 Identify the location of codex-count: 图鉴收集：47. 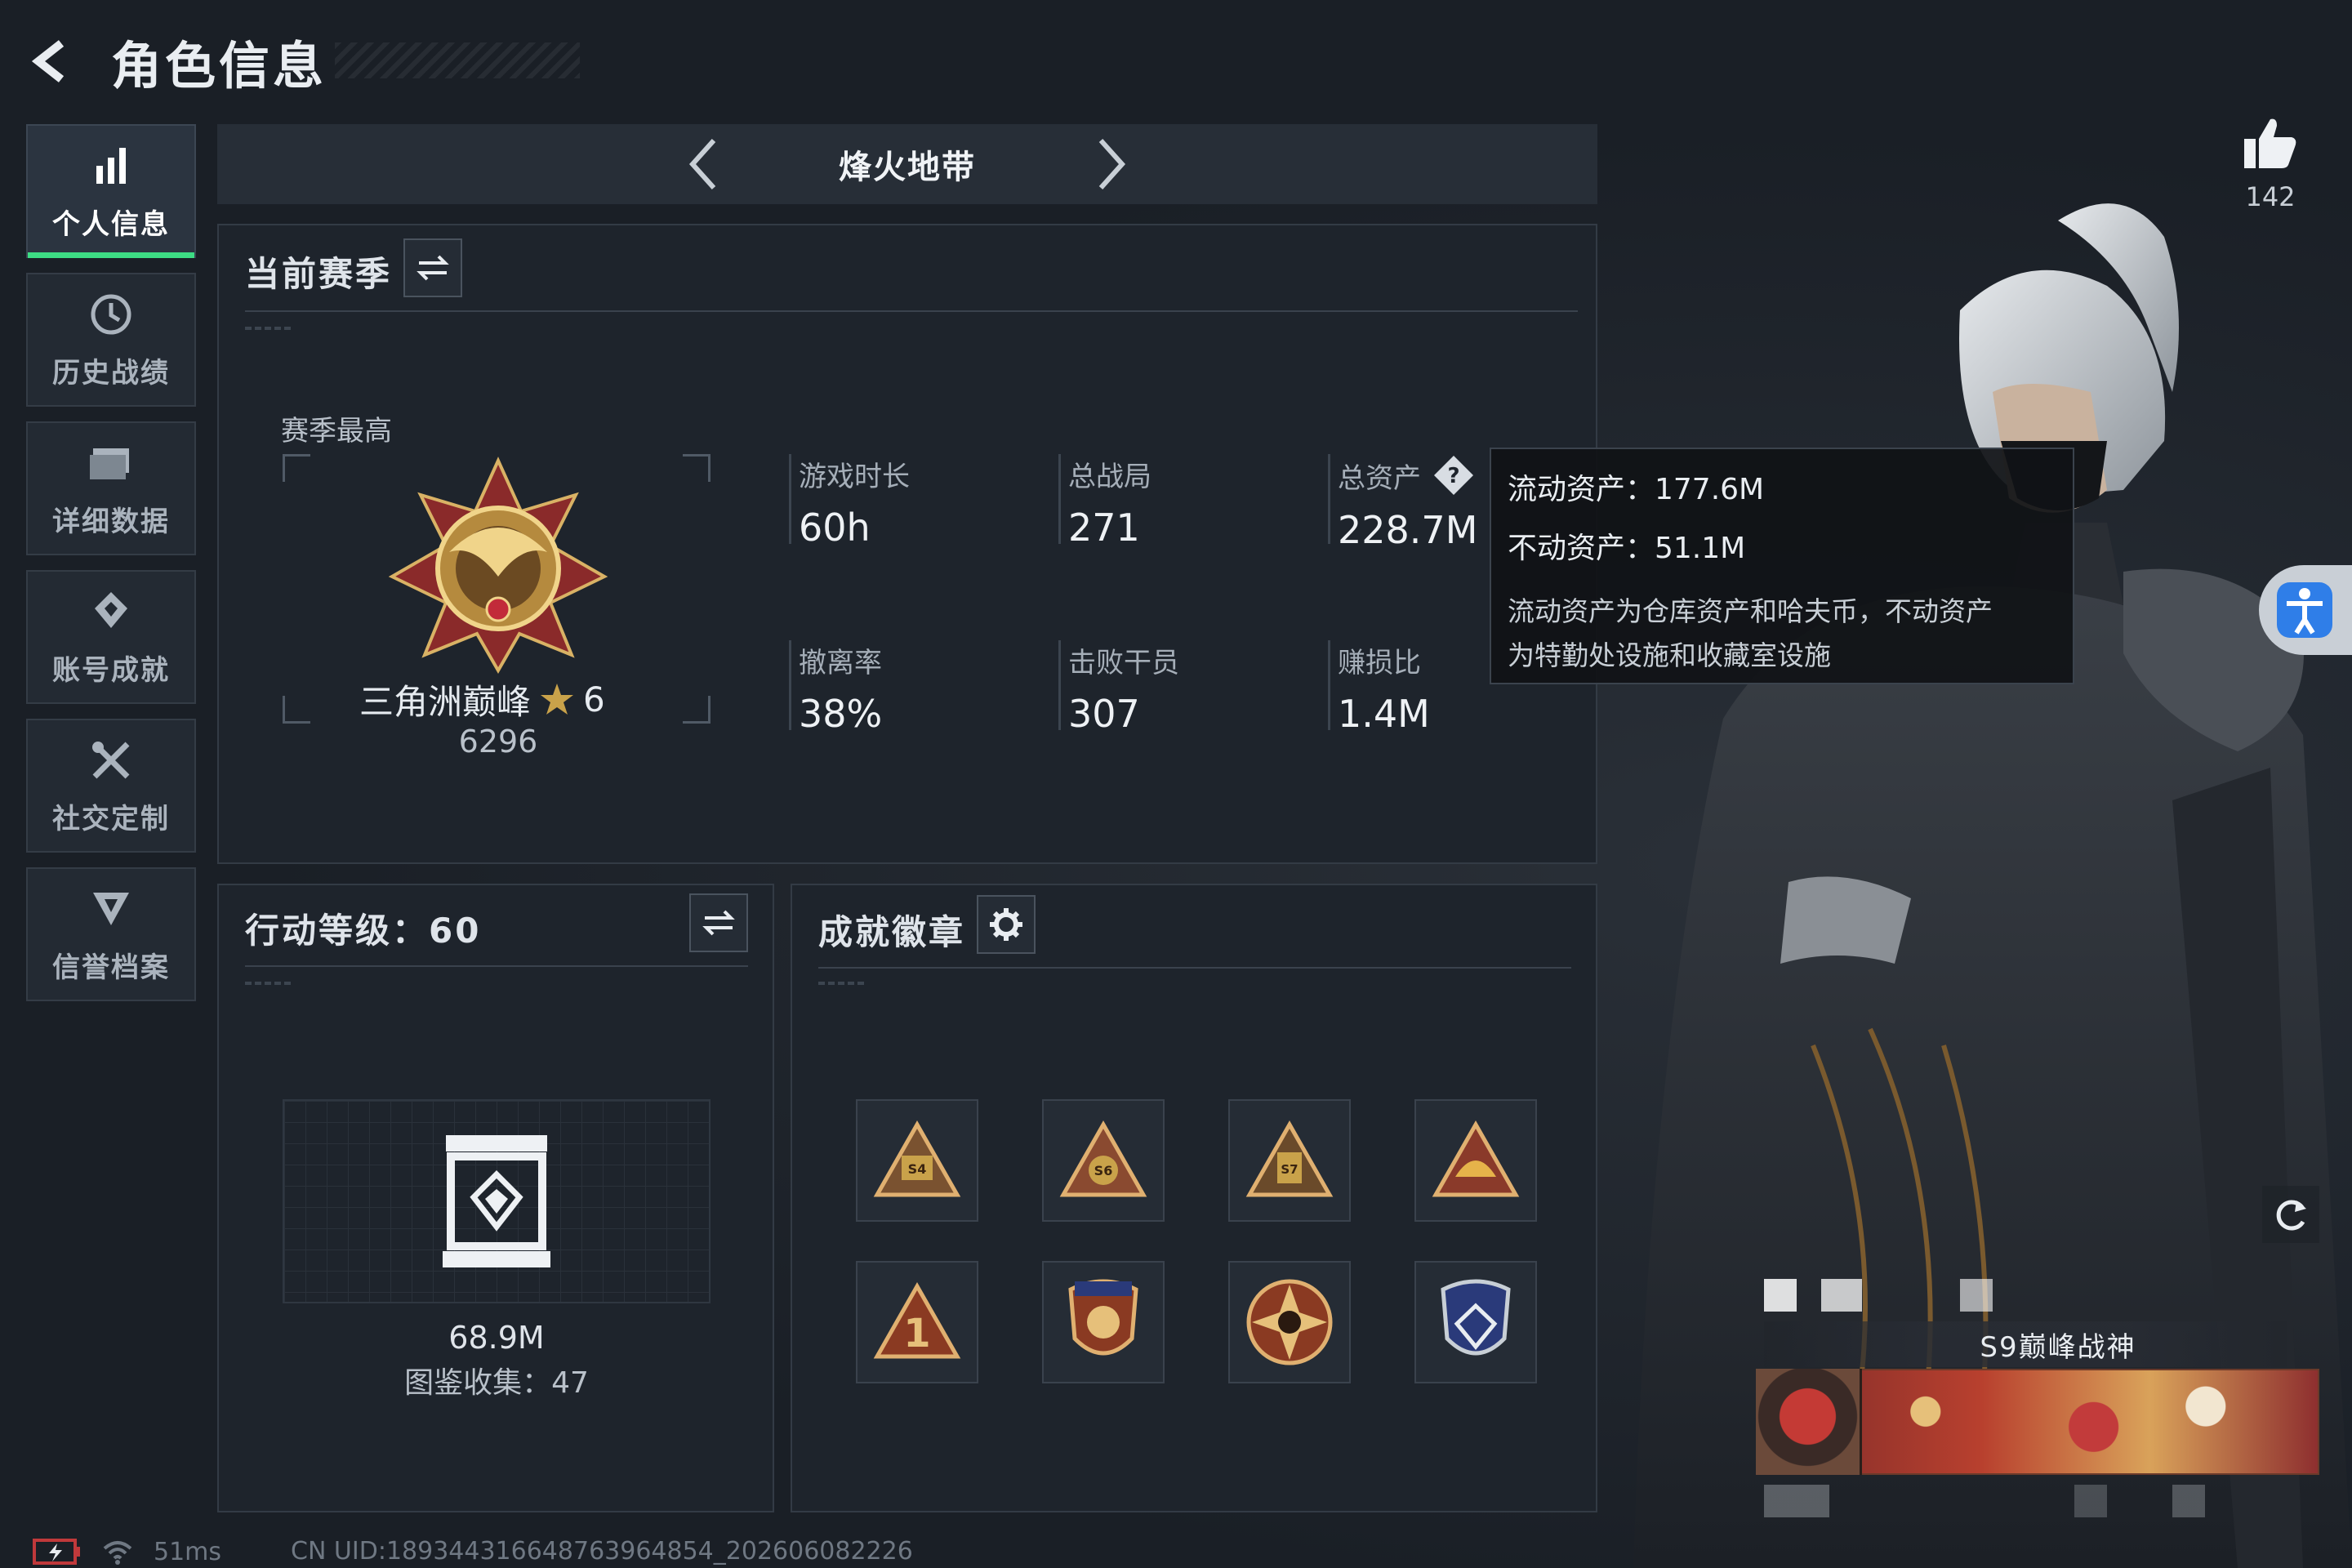
(496, 1383).